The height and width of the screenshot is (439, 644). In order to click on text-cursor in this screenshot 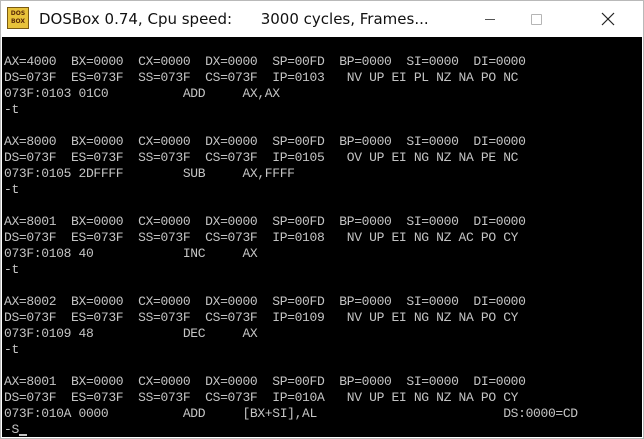, I will do `click(22, 435)`.